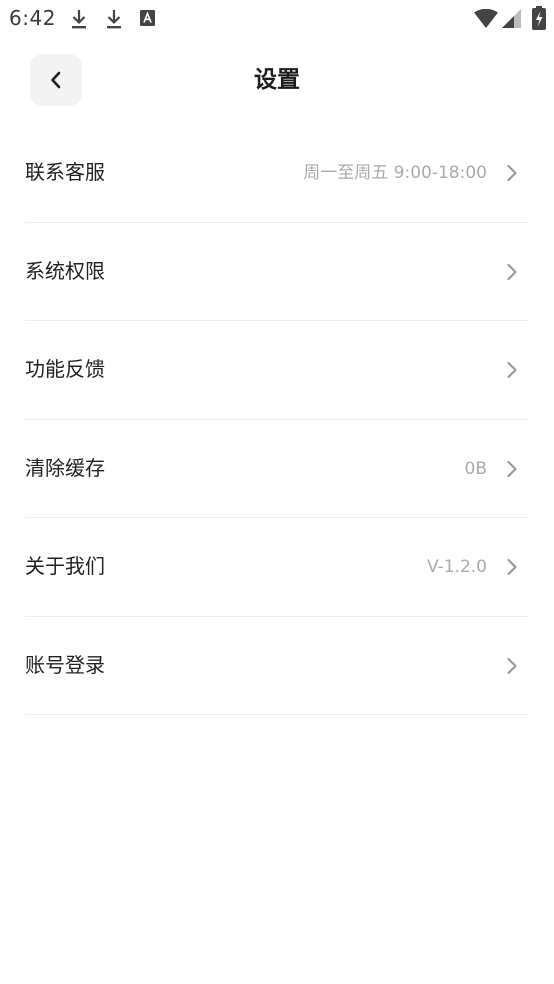 This screenshot has height=984, width=554. I want to click on service-hours-value: 周一至周五 9:00-18:00, so click(395, 173).